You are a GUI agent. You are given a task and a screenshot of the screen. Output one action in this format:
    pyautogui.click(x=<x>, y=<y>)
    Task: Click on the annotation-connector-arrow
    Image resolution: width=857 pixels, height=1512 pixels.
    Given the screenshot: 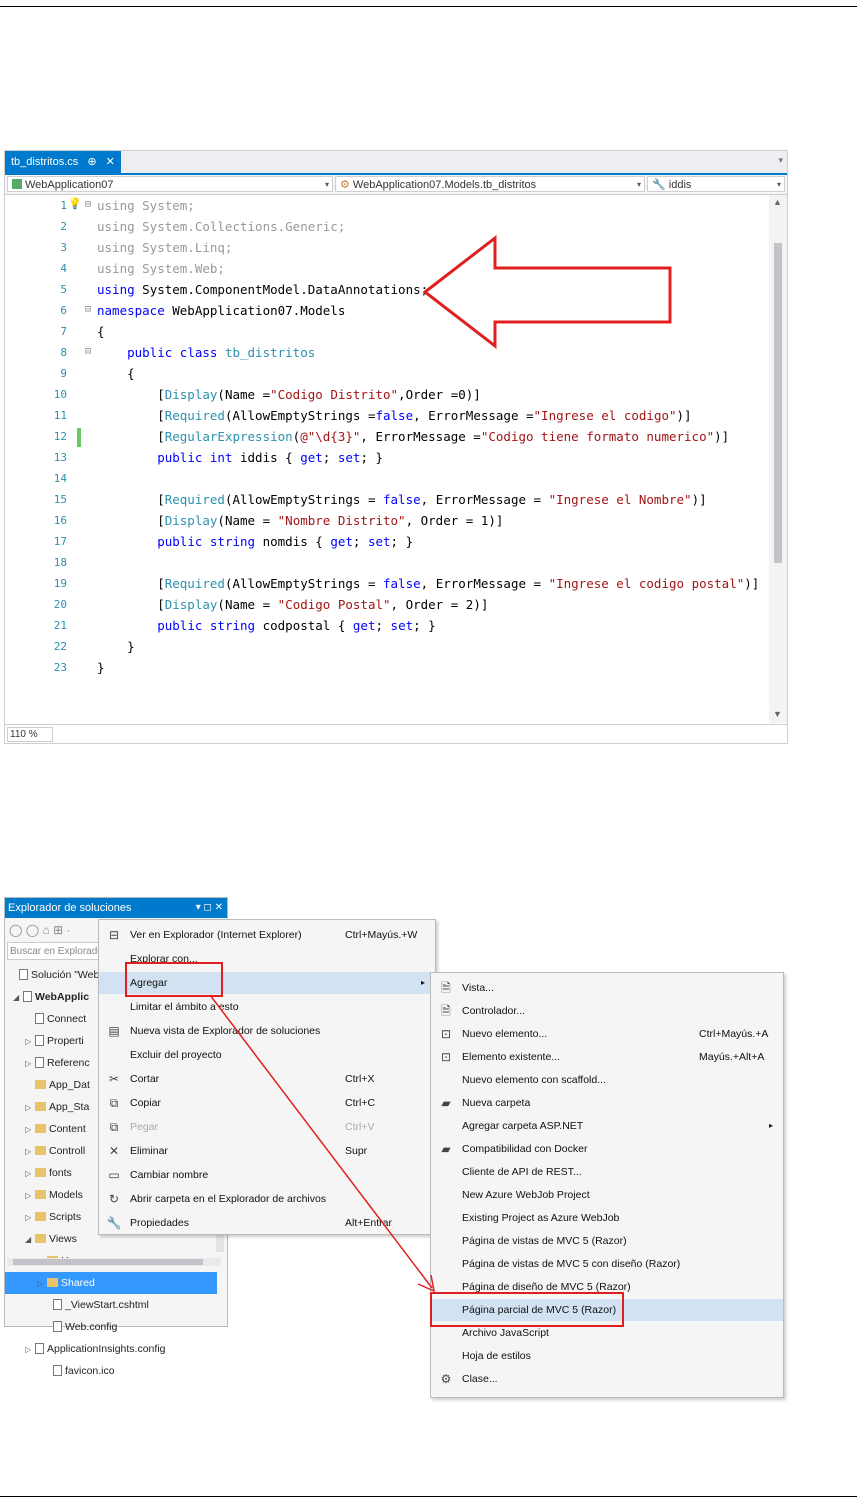 What is the action you would take?
    pyautogui.click(x=322, y=1143)
    